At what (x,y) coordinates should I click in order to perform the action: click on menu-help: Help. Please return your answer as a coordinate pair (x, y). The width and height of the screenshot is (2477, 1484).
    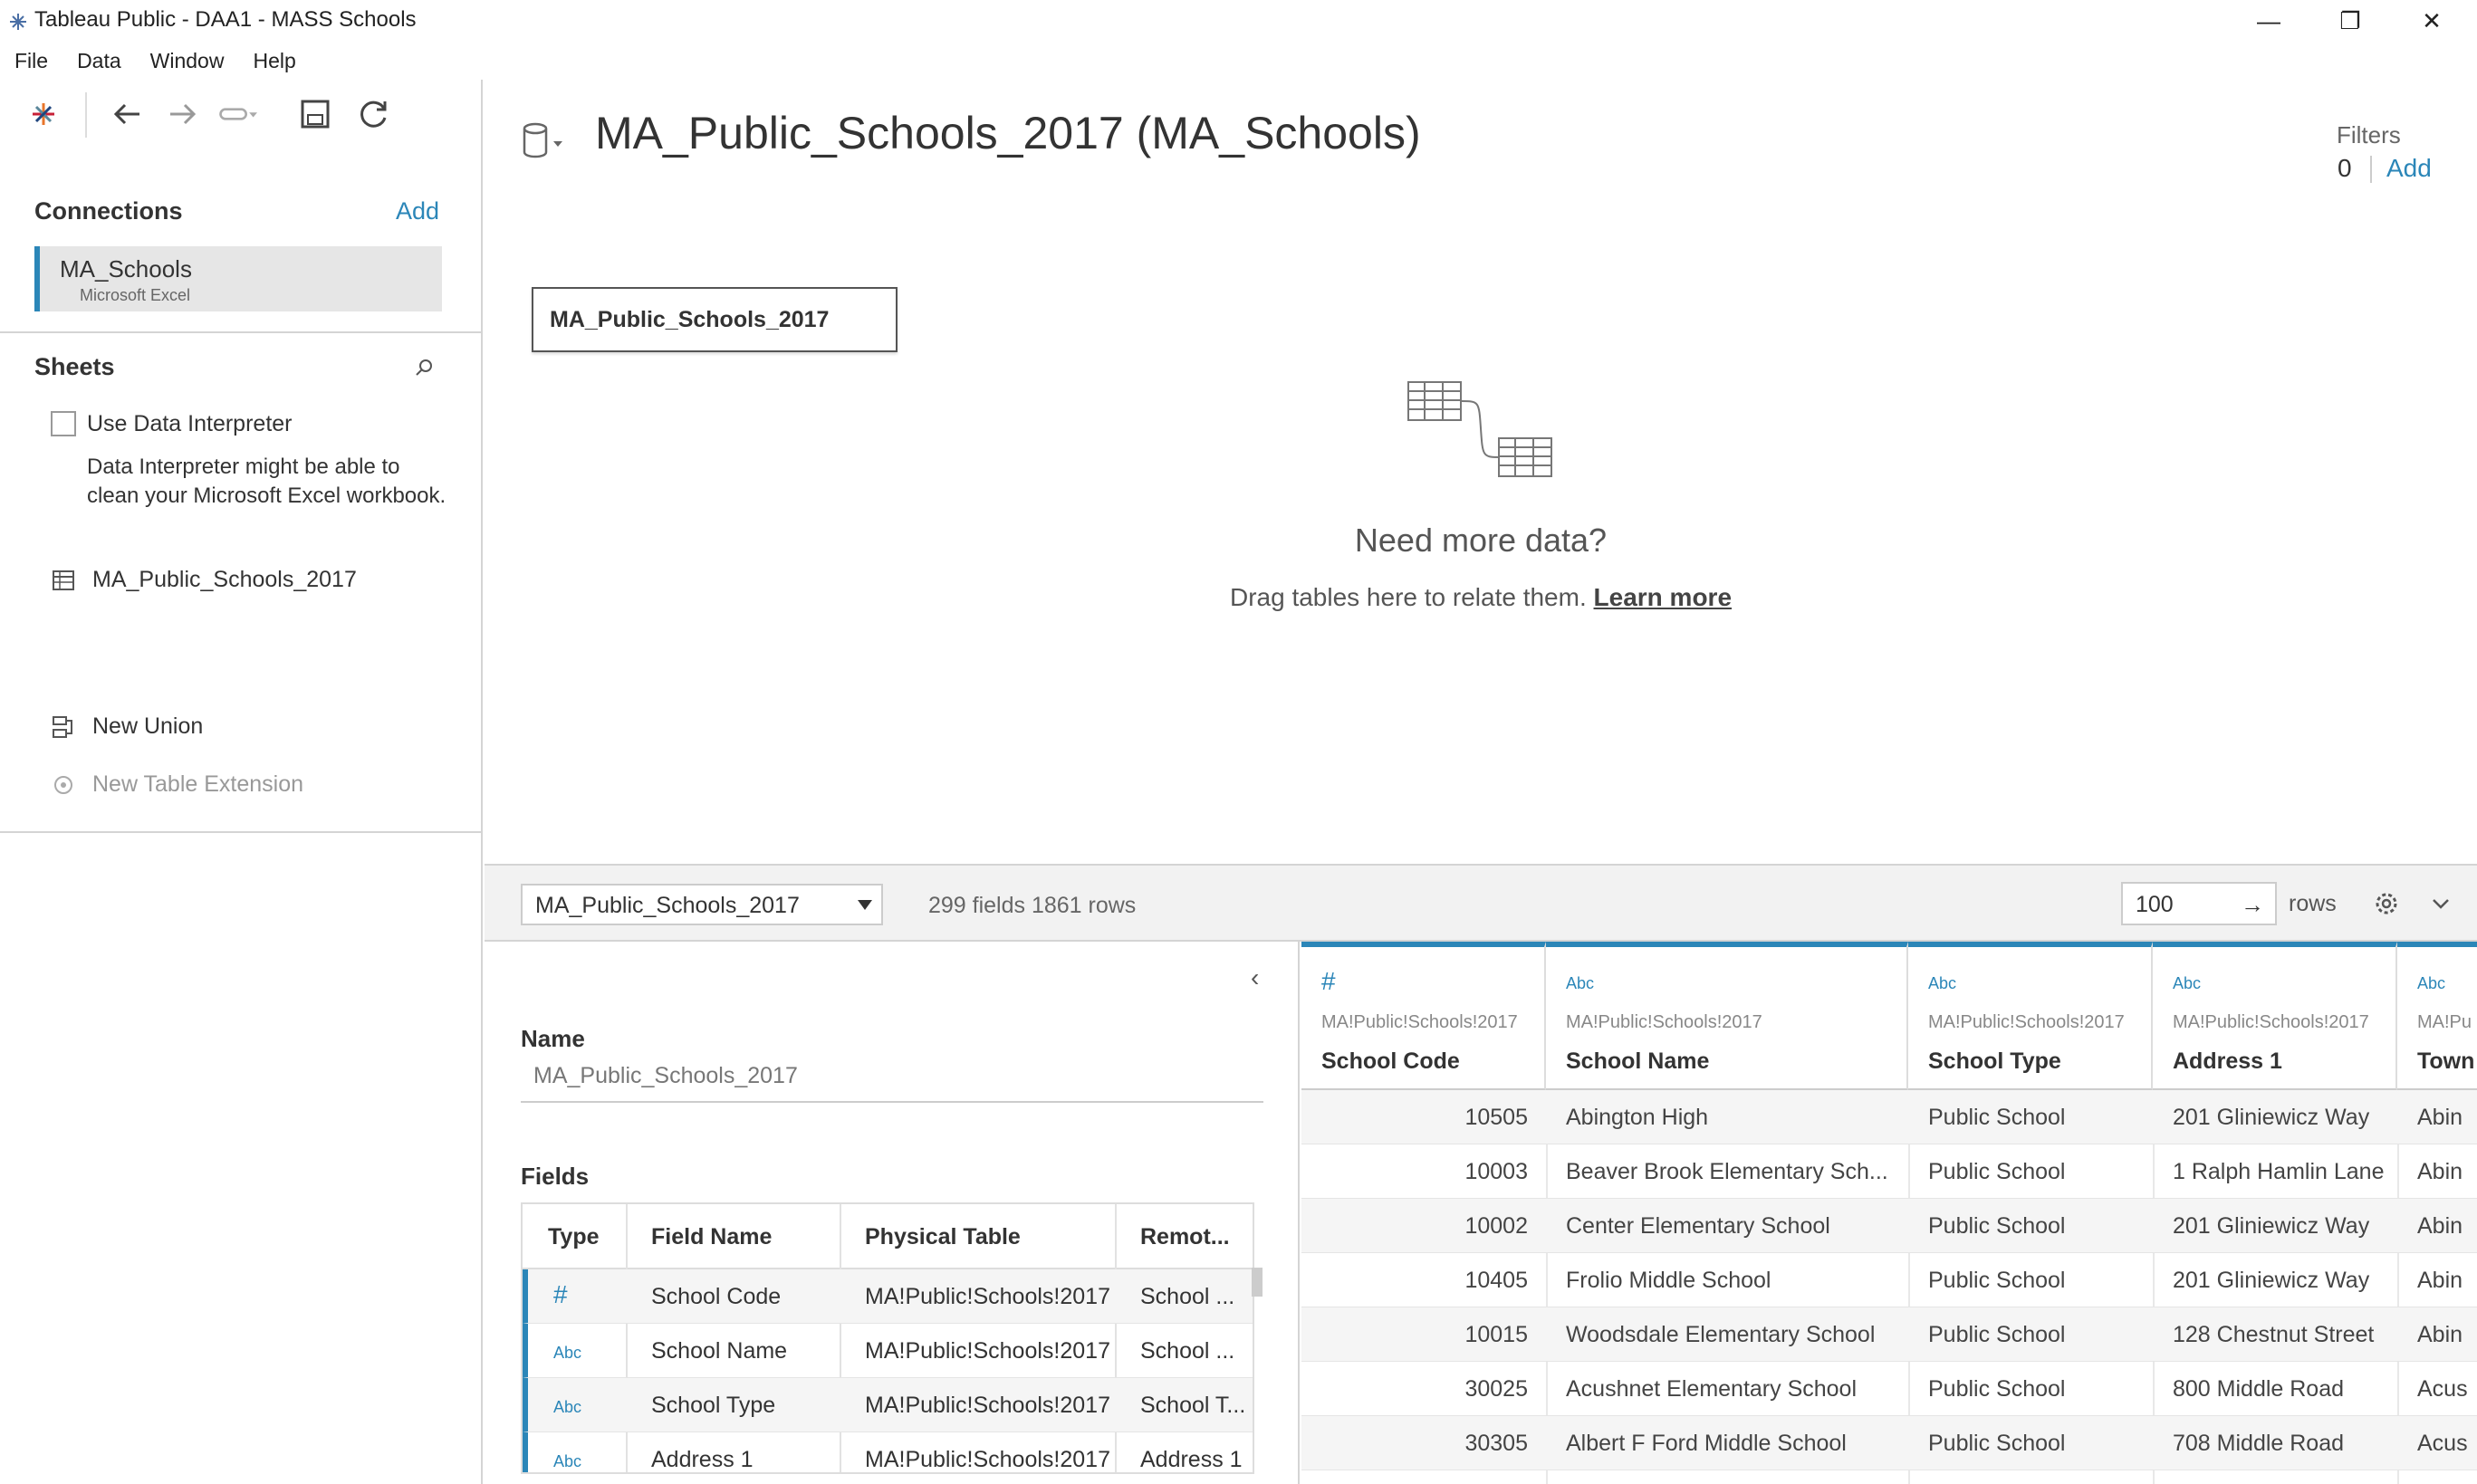
    Looking at the image, I should click on (274, 61).